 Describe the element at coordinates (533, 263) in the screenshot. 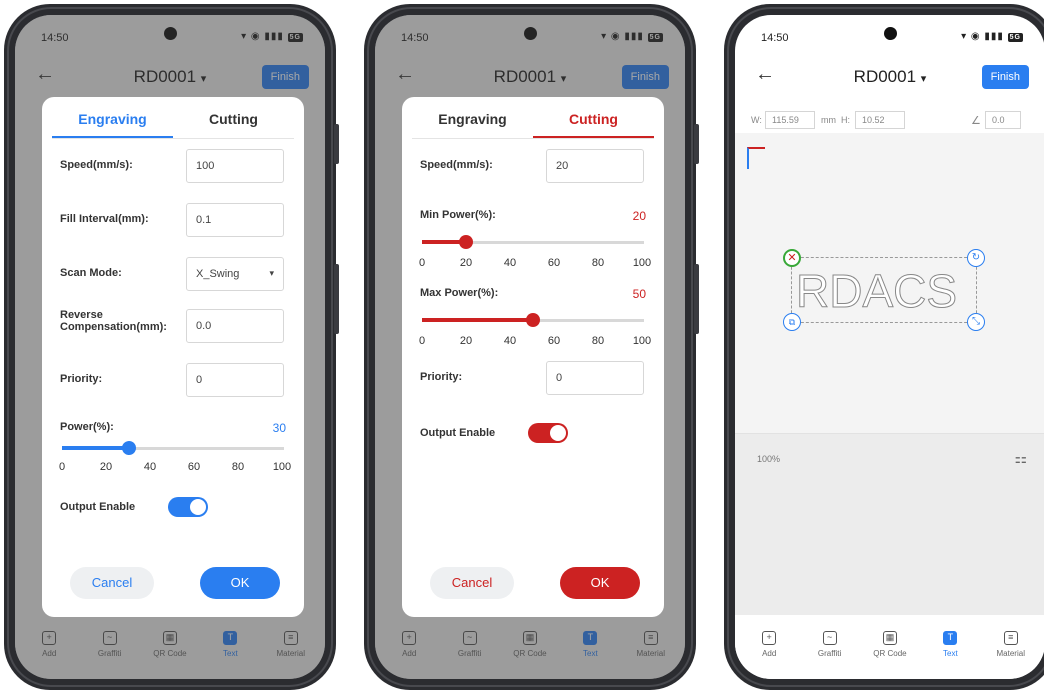

I see `min-power-ticks: 0 20 40 60 80 100` at that location.